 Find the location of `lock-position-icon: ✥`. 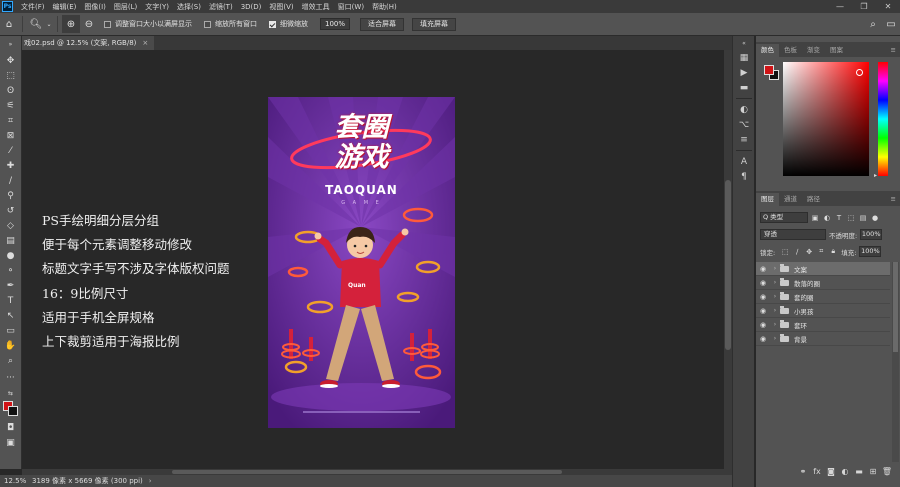

lock-position-icon: ✥ is located at coordinates (809, 252).